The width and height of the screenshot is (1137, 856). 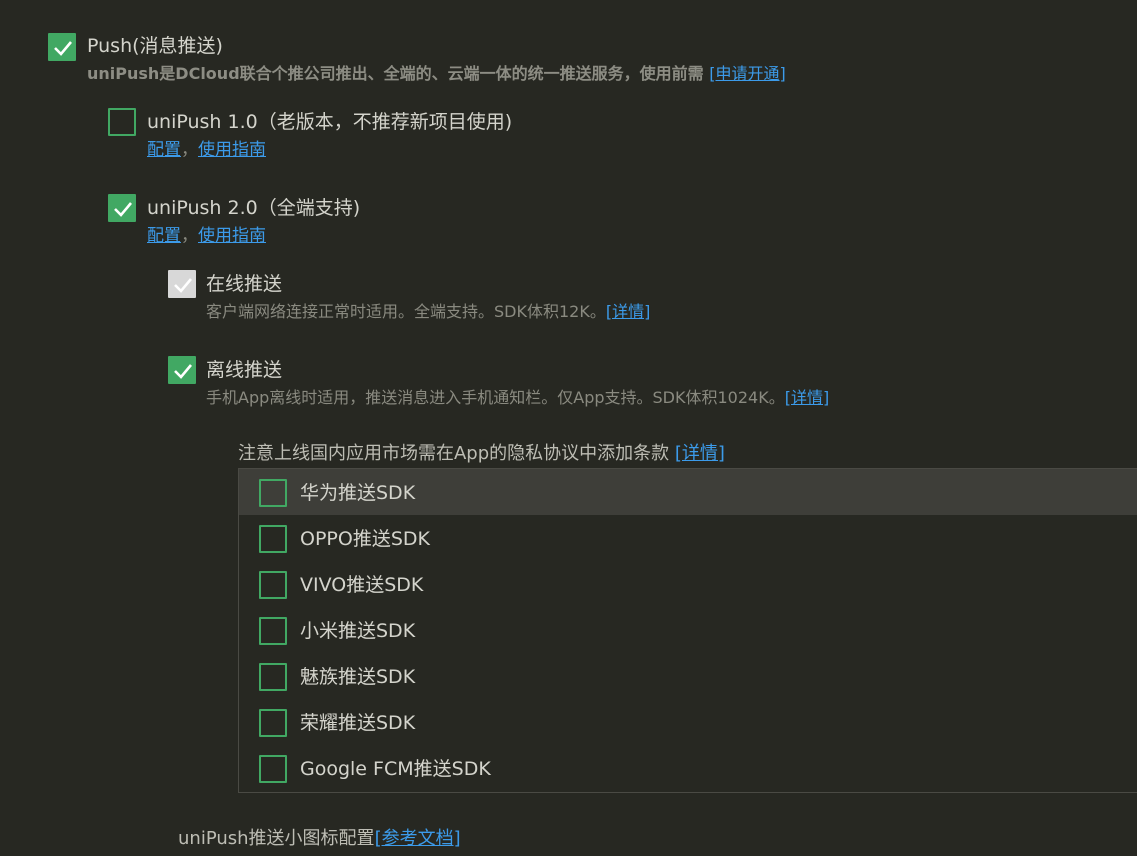 I want to click on offline-push-detail-link: [详情], so click(x=807, y=397).